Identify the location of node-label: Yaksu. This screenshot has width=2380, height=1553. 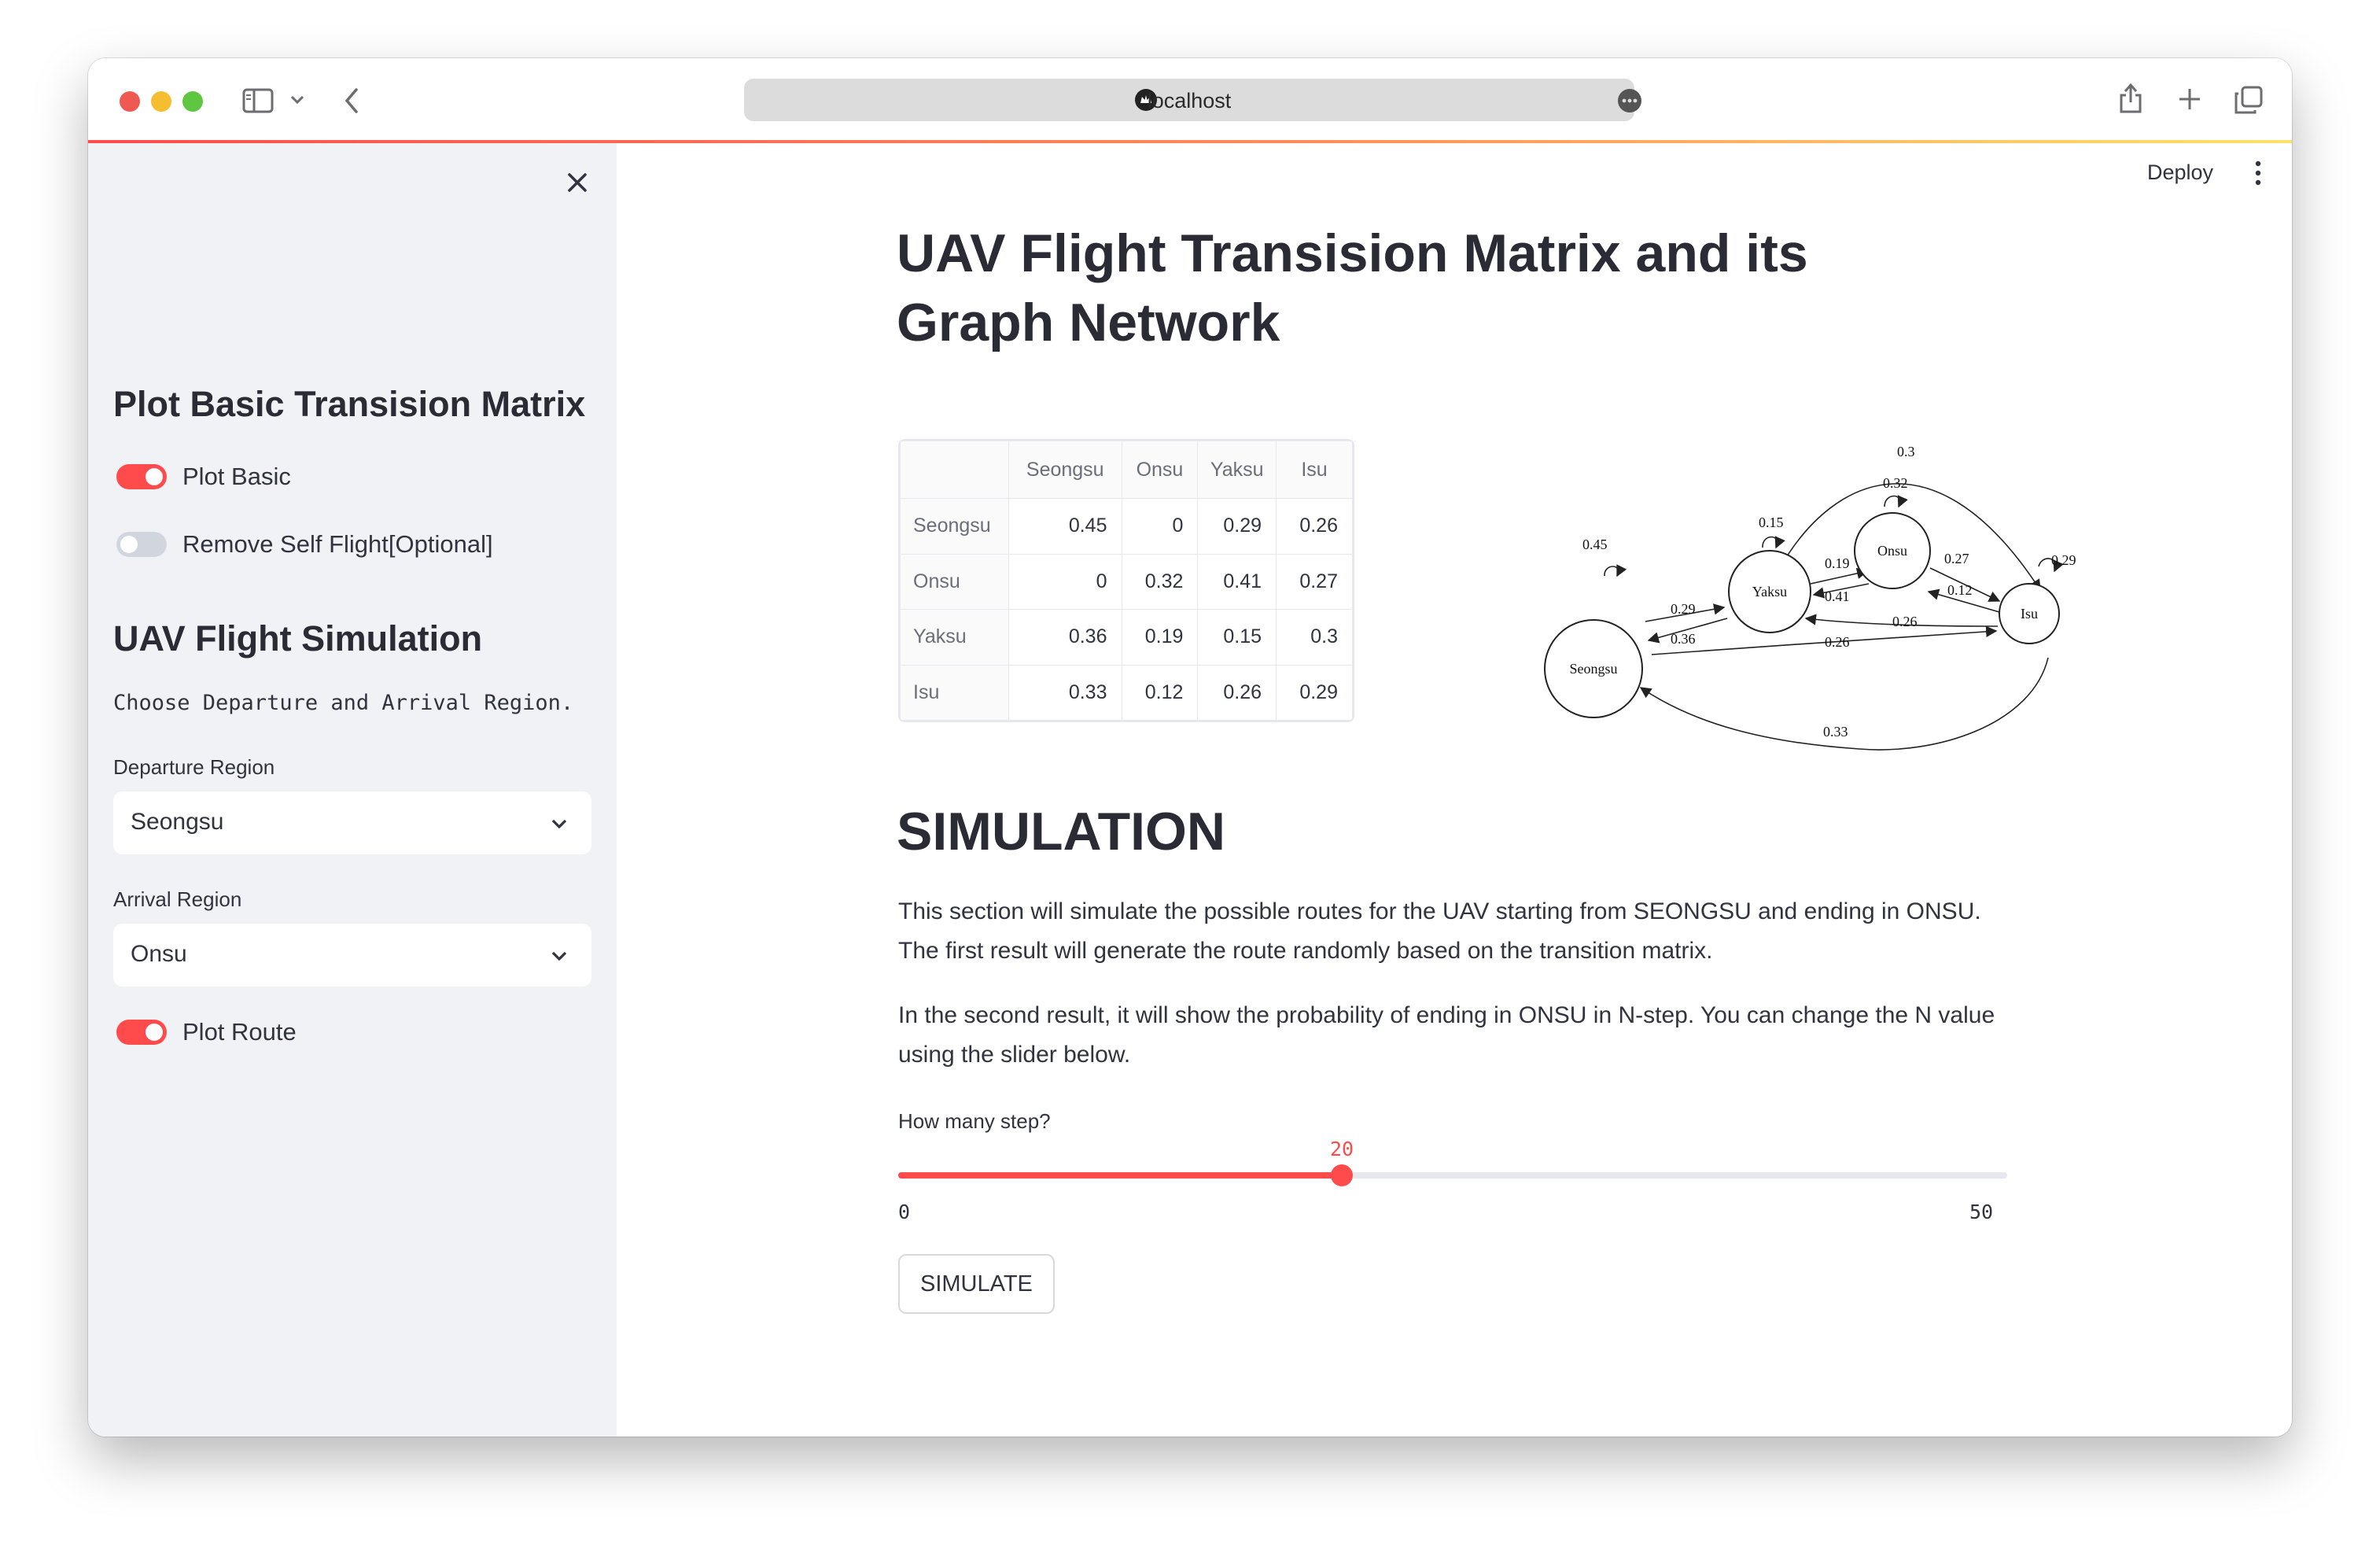
(1769, 591).